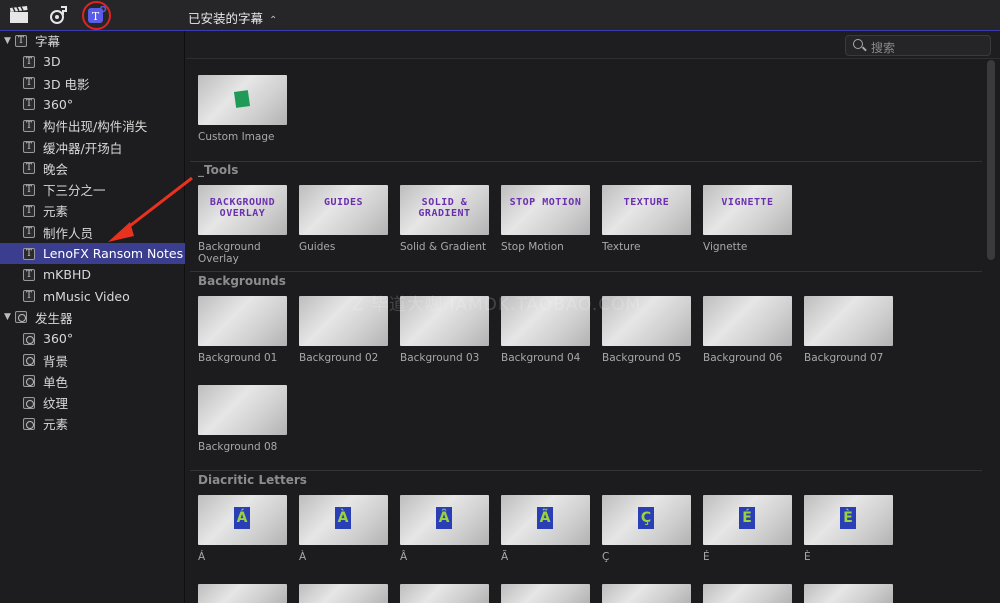 This screenshot has width=1000, height=603. I want to click on title-thumbnail: À, so click(343, 520).